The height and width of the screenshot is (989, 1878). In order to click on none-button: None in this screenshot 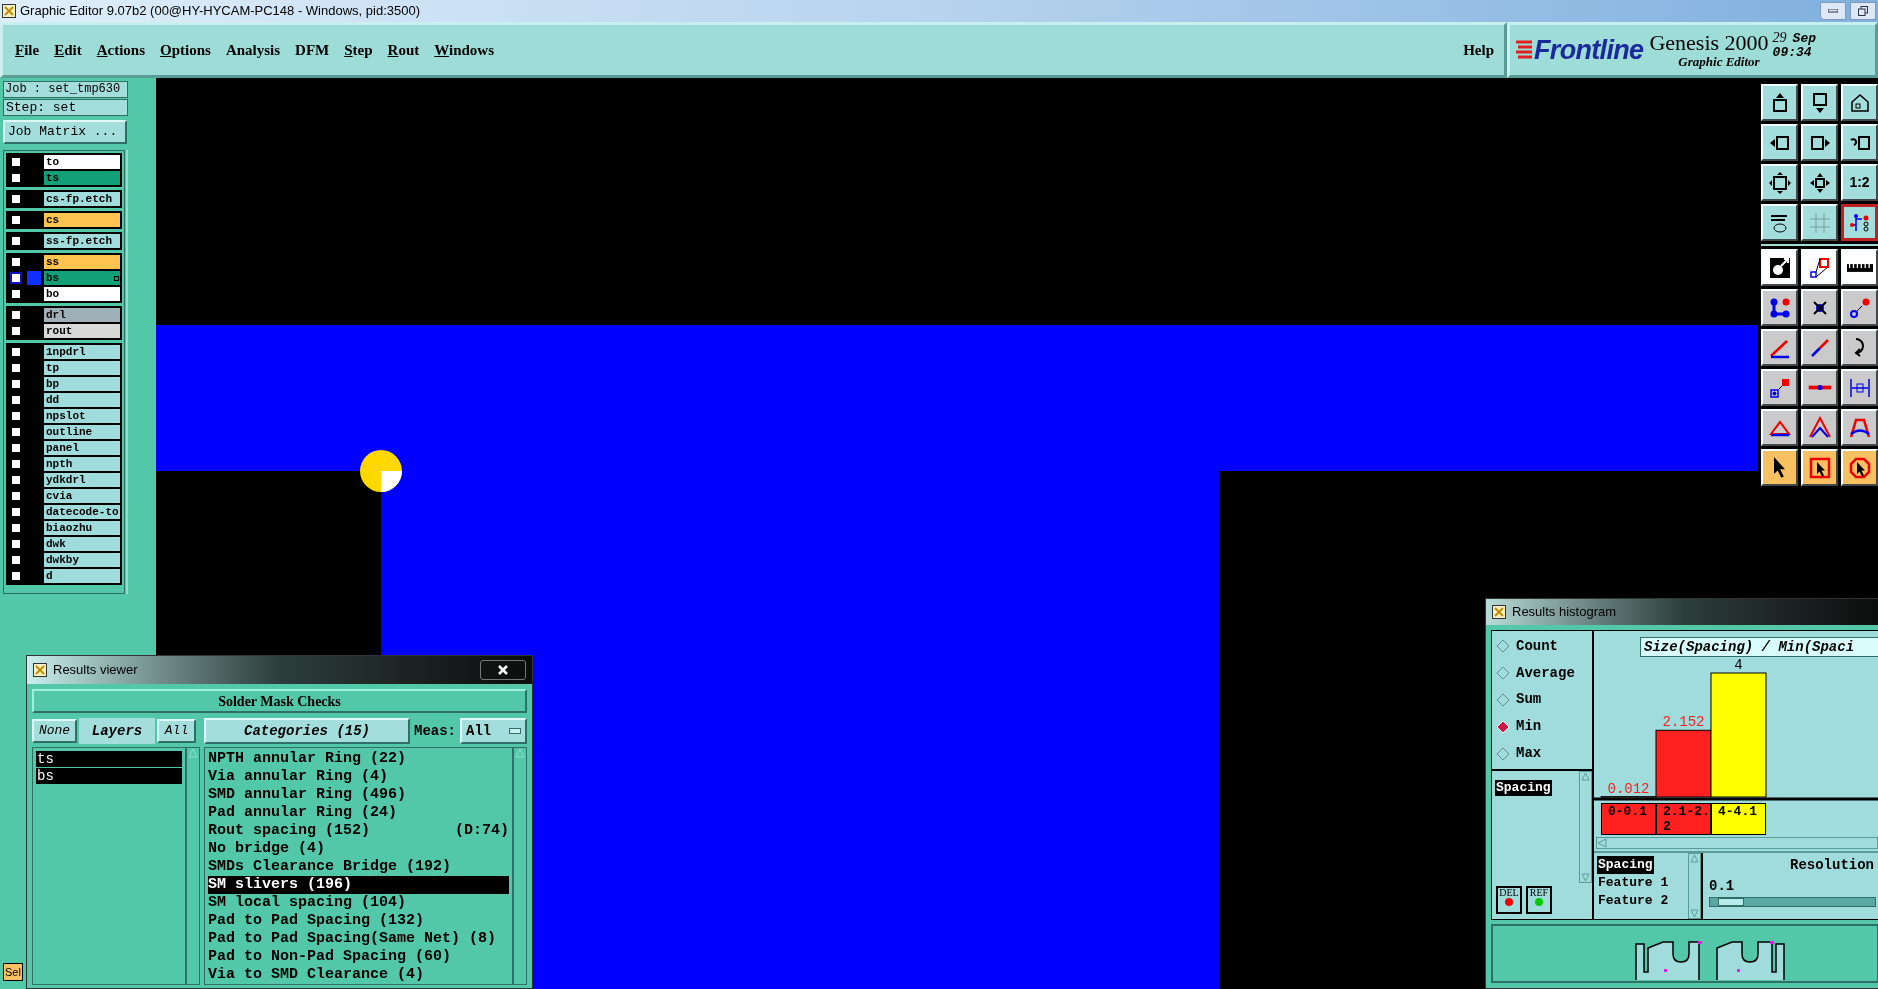, I will do `click(54, 731)`.